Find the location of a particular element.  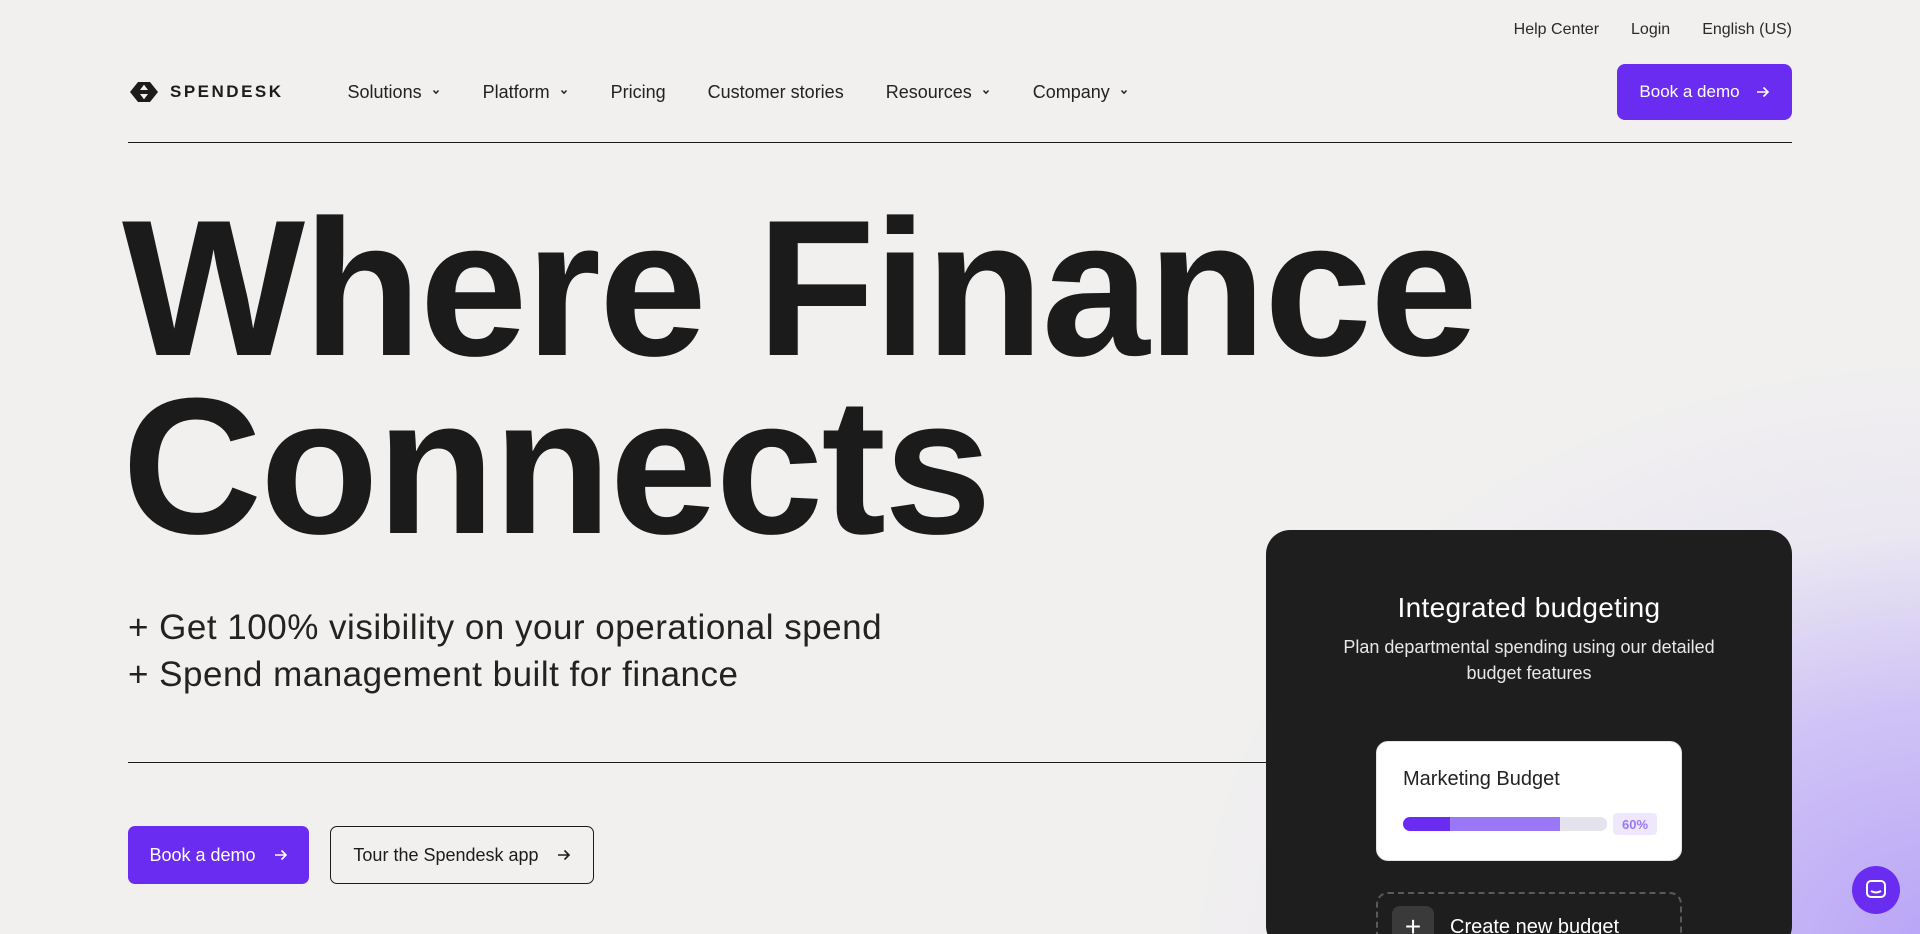

create-budget-button: + Create new budget is located at coordinates (1529, 913).